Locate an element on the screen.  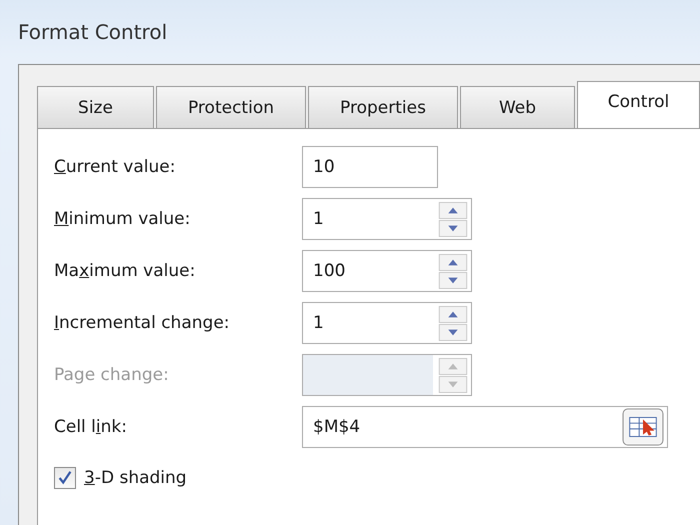
window-title: Format Control is located at coordinates (93, 32).